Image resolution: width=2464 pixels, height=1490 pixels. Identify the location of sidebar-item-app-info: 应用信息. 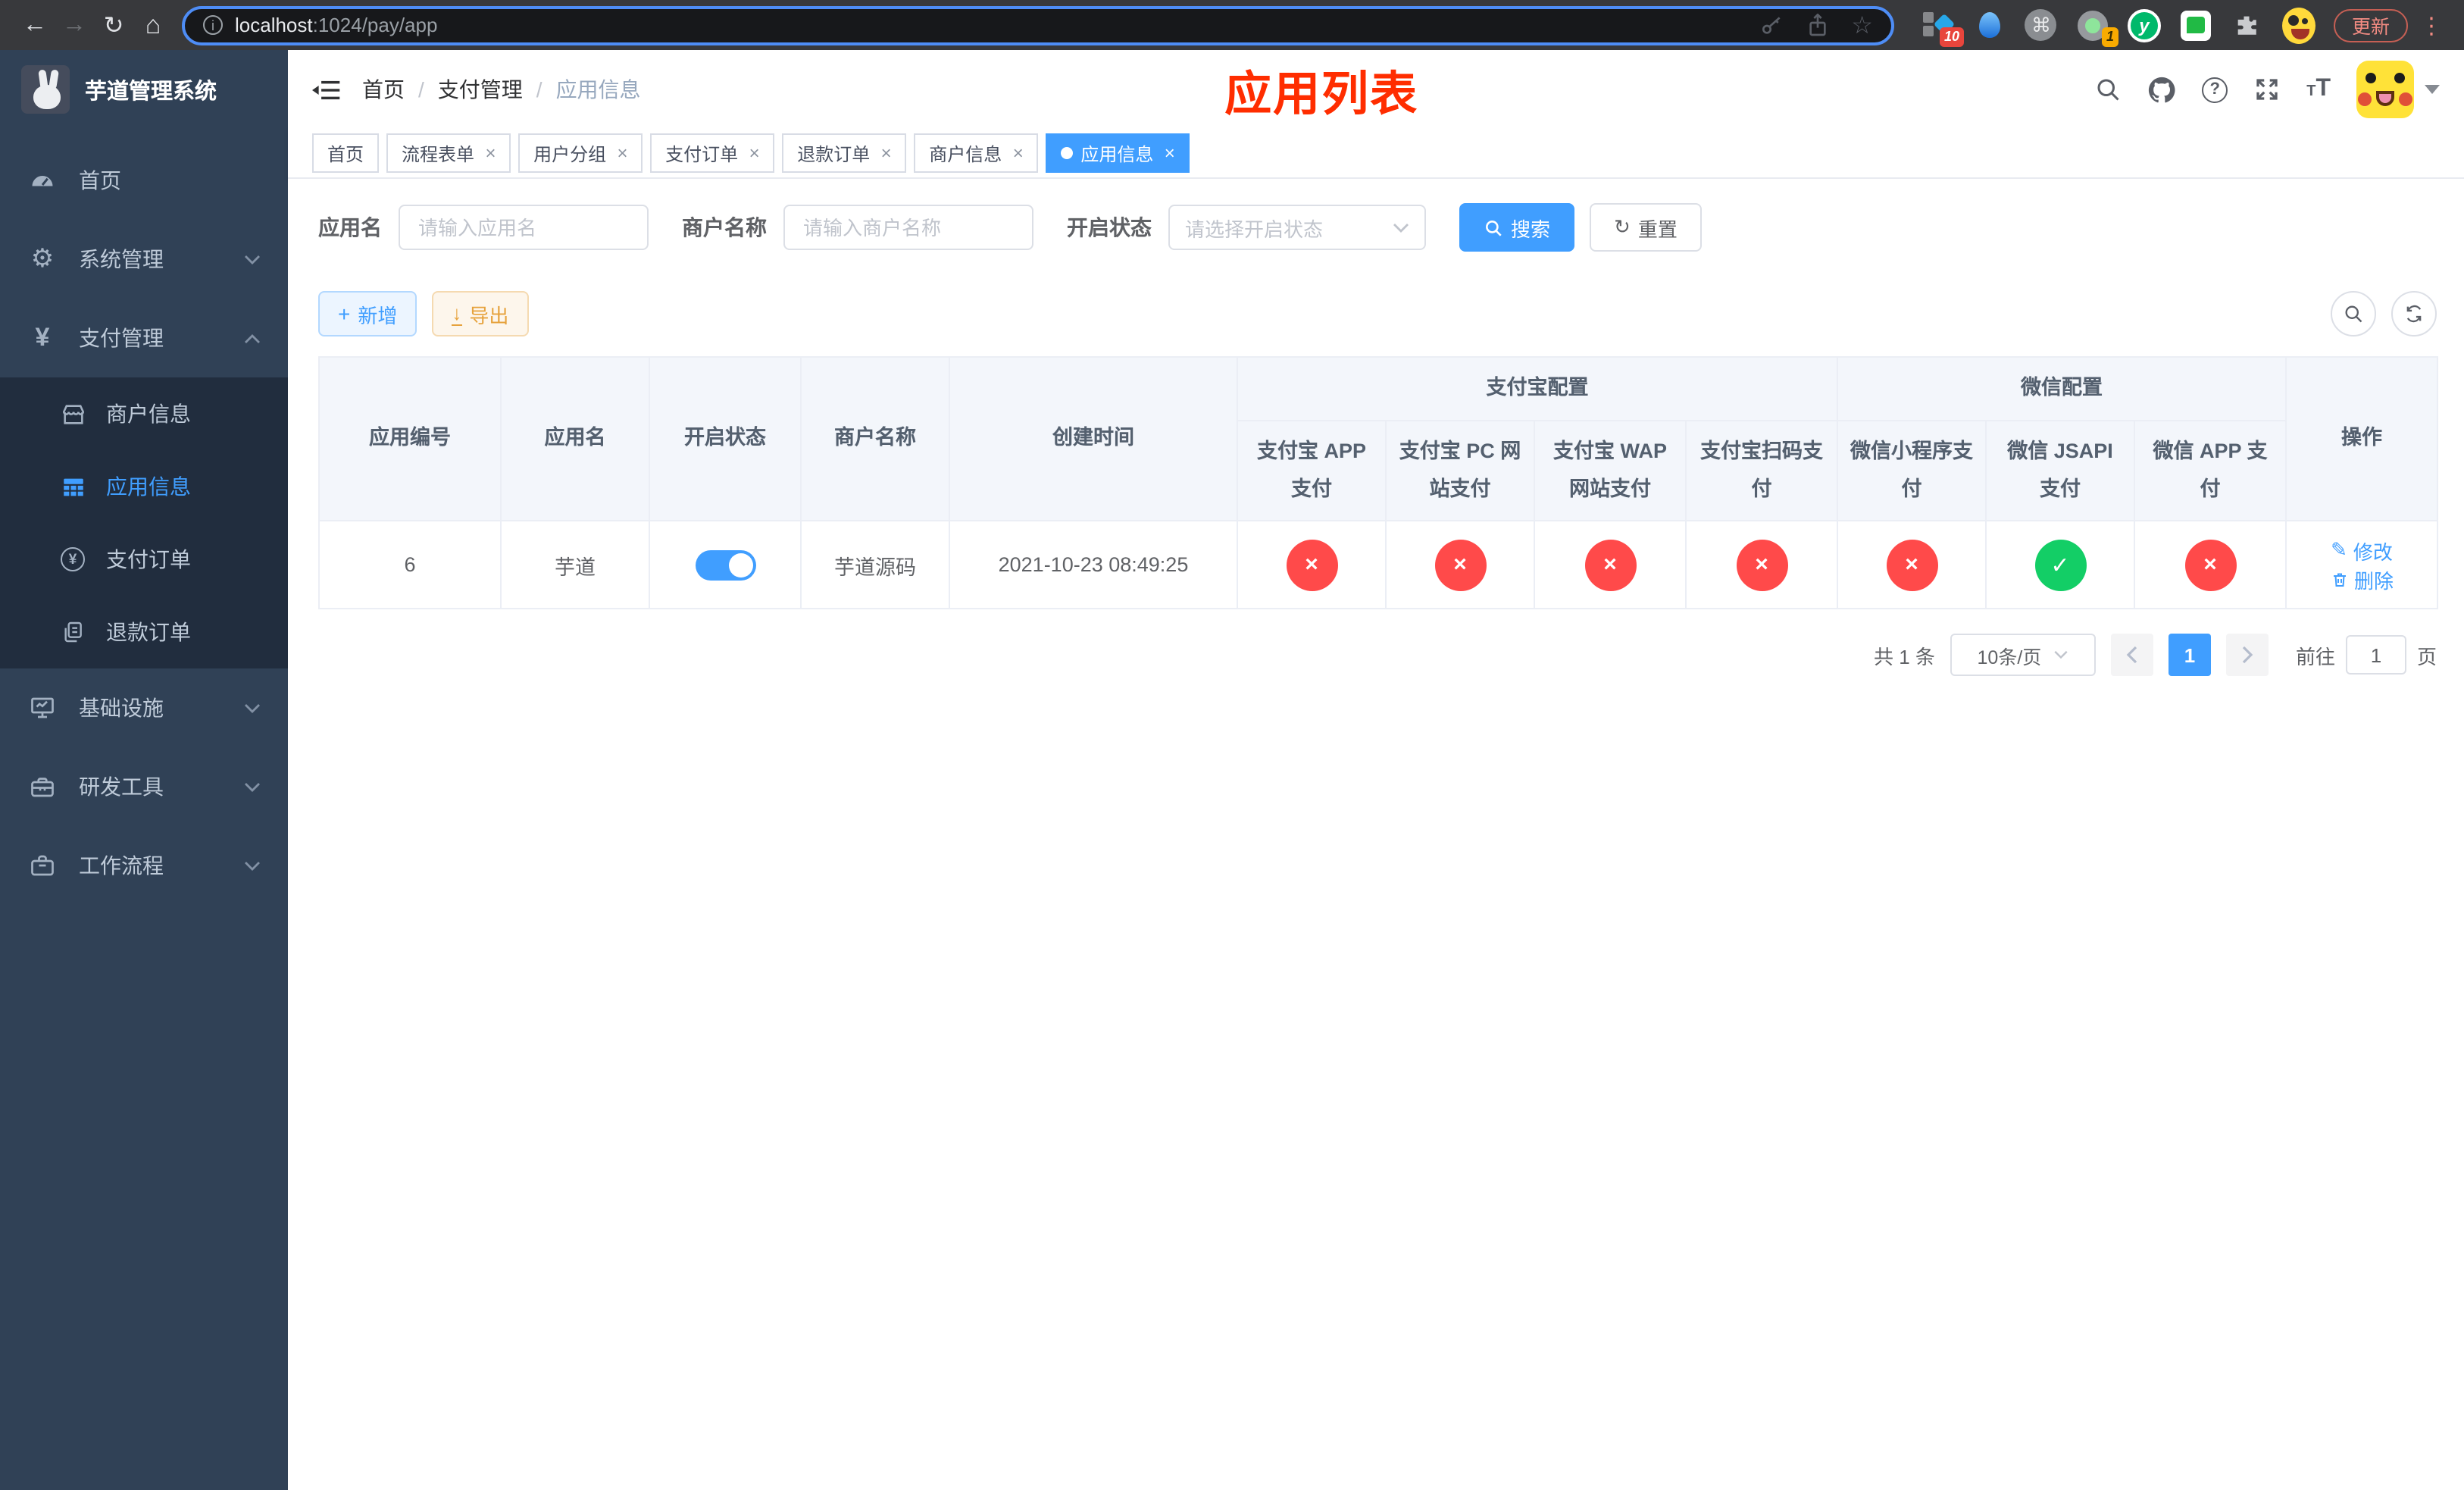
(144, 486).